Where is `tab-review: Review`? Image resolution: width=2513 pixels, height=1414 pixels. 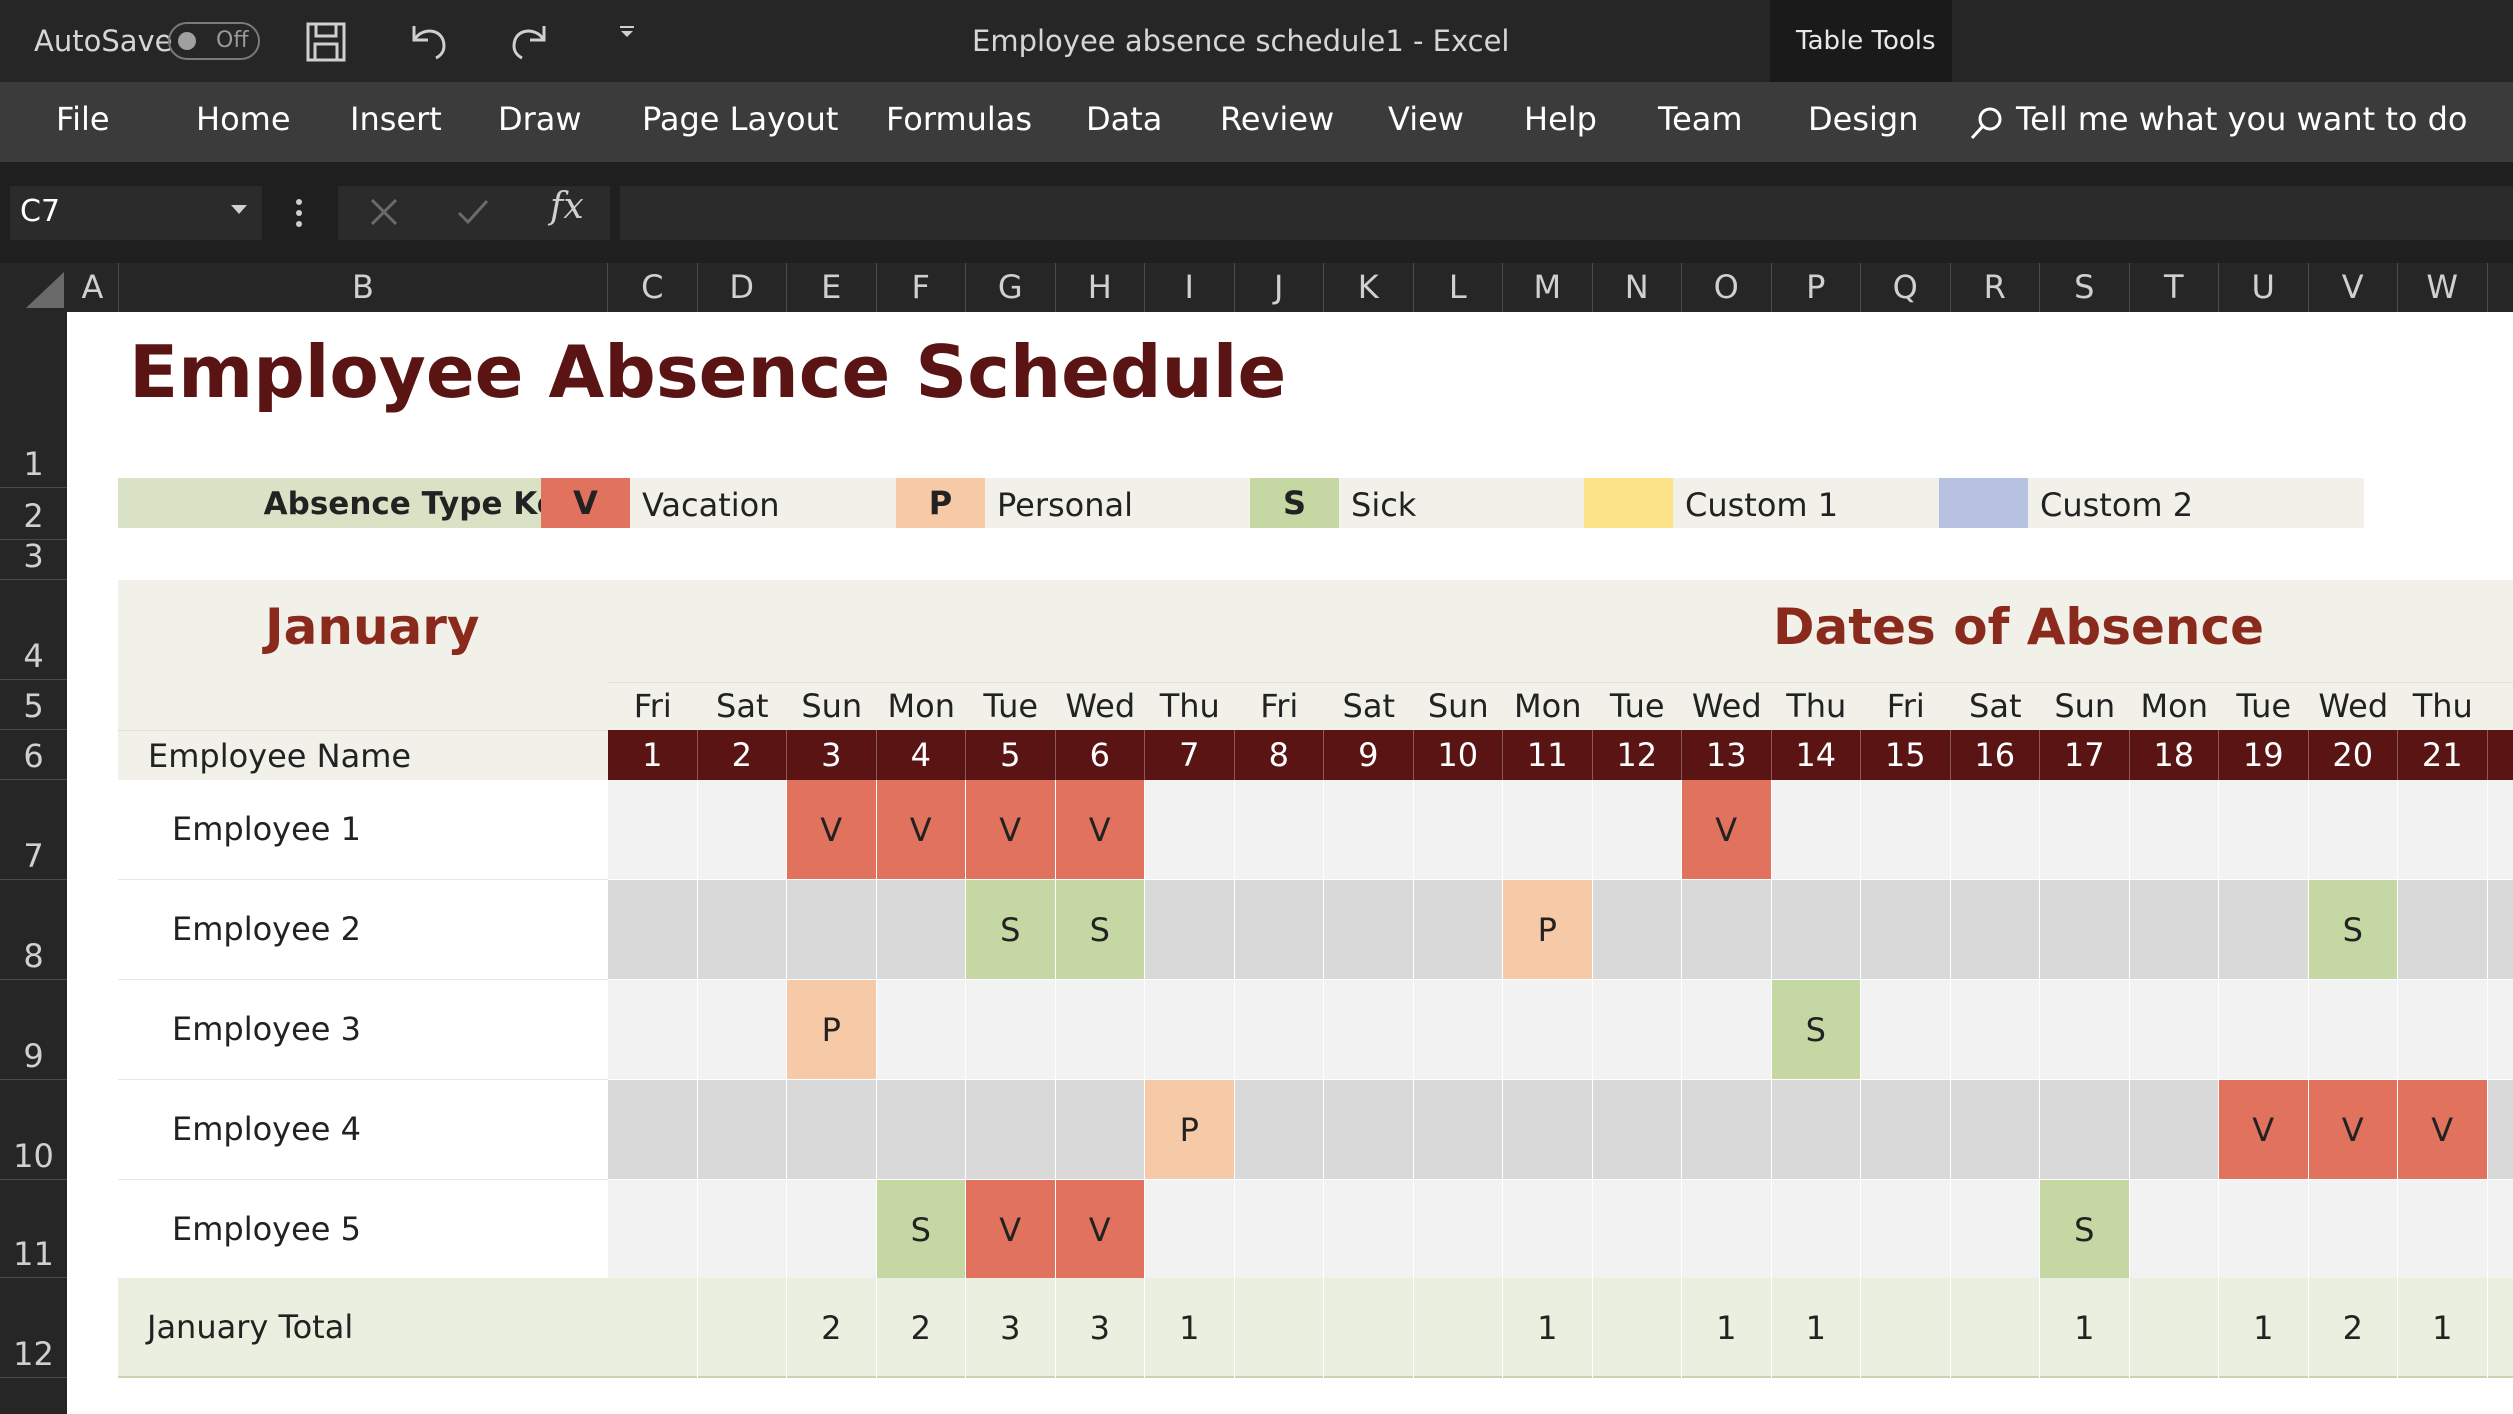 tab-review: Review is located at coordinates (1277, 119).